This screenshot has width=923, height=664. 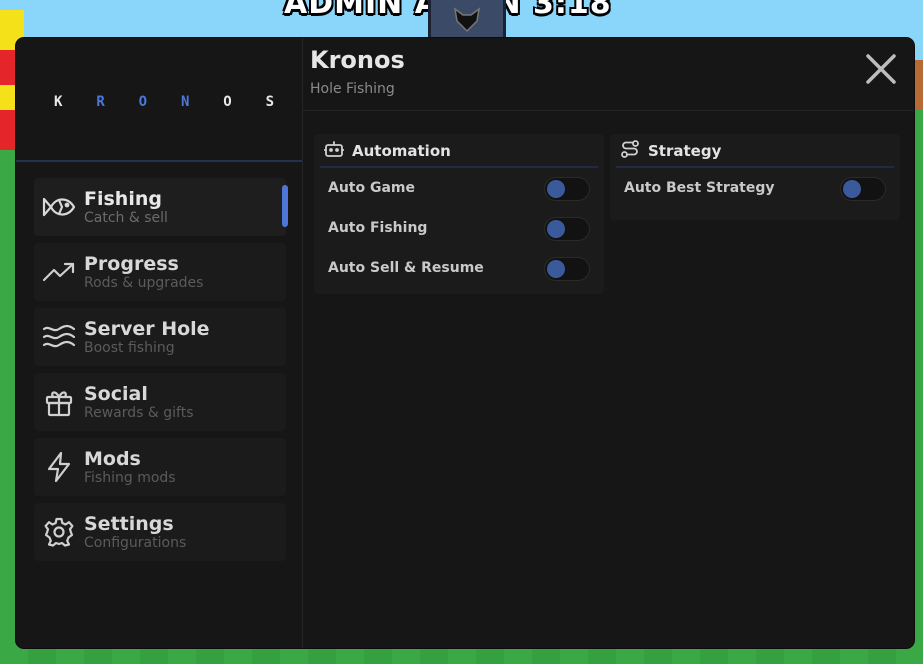 What do you see at coordinates (59, 402) in the screenshot?
I see `gift-icon` at bounding box center [59, 402].